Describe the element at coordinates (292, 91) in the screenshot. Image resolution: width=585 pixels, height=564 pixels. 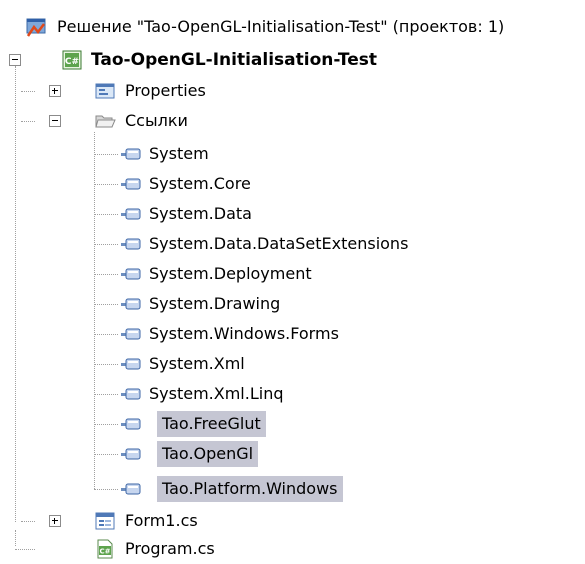
I see `tree-node-properties: Properties` at that location.